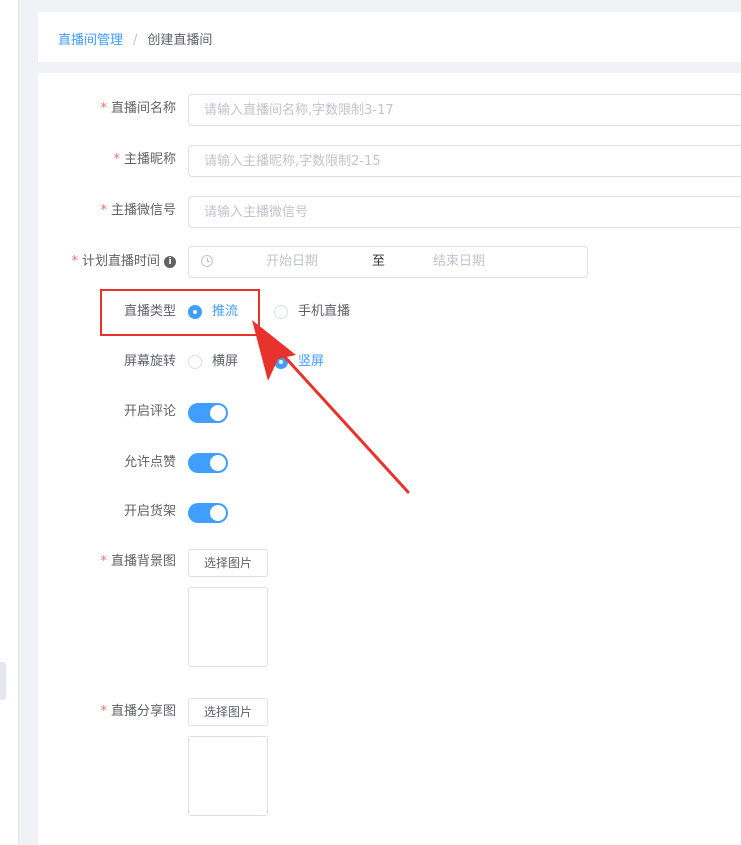 The height and width of the screenshot is (845, 741). What do you see at coordinates (292, 262) in the screenshot?
I see `start-date-input: 开始日期` at bounding box center [292, 262].